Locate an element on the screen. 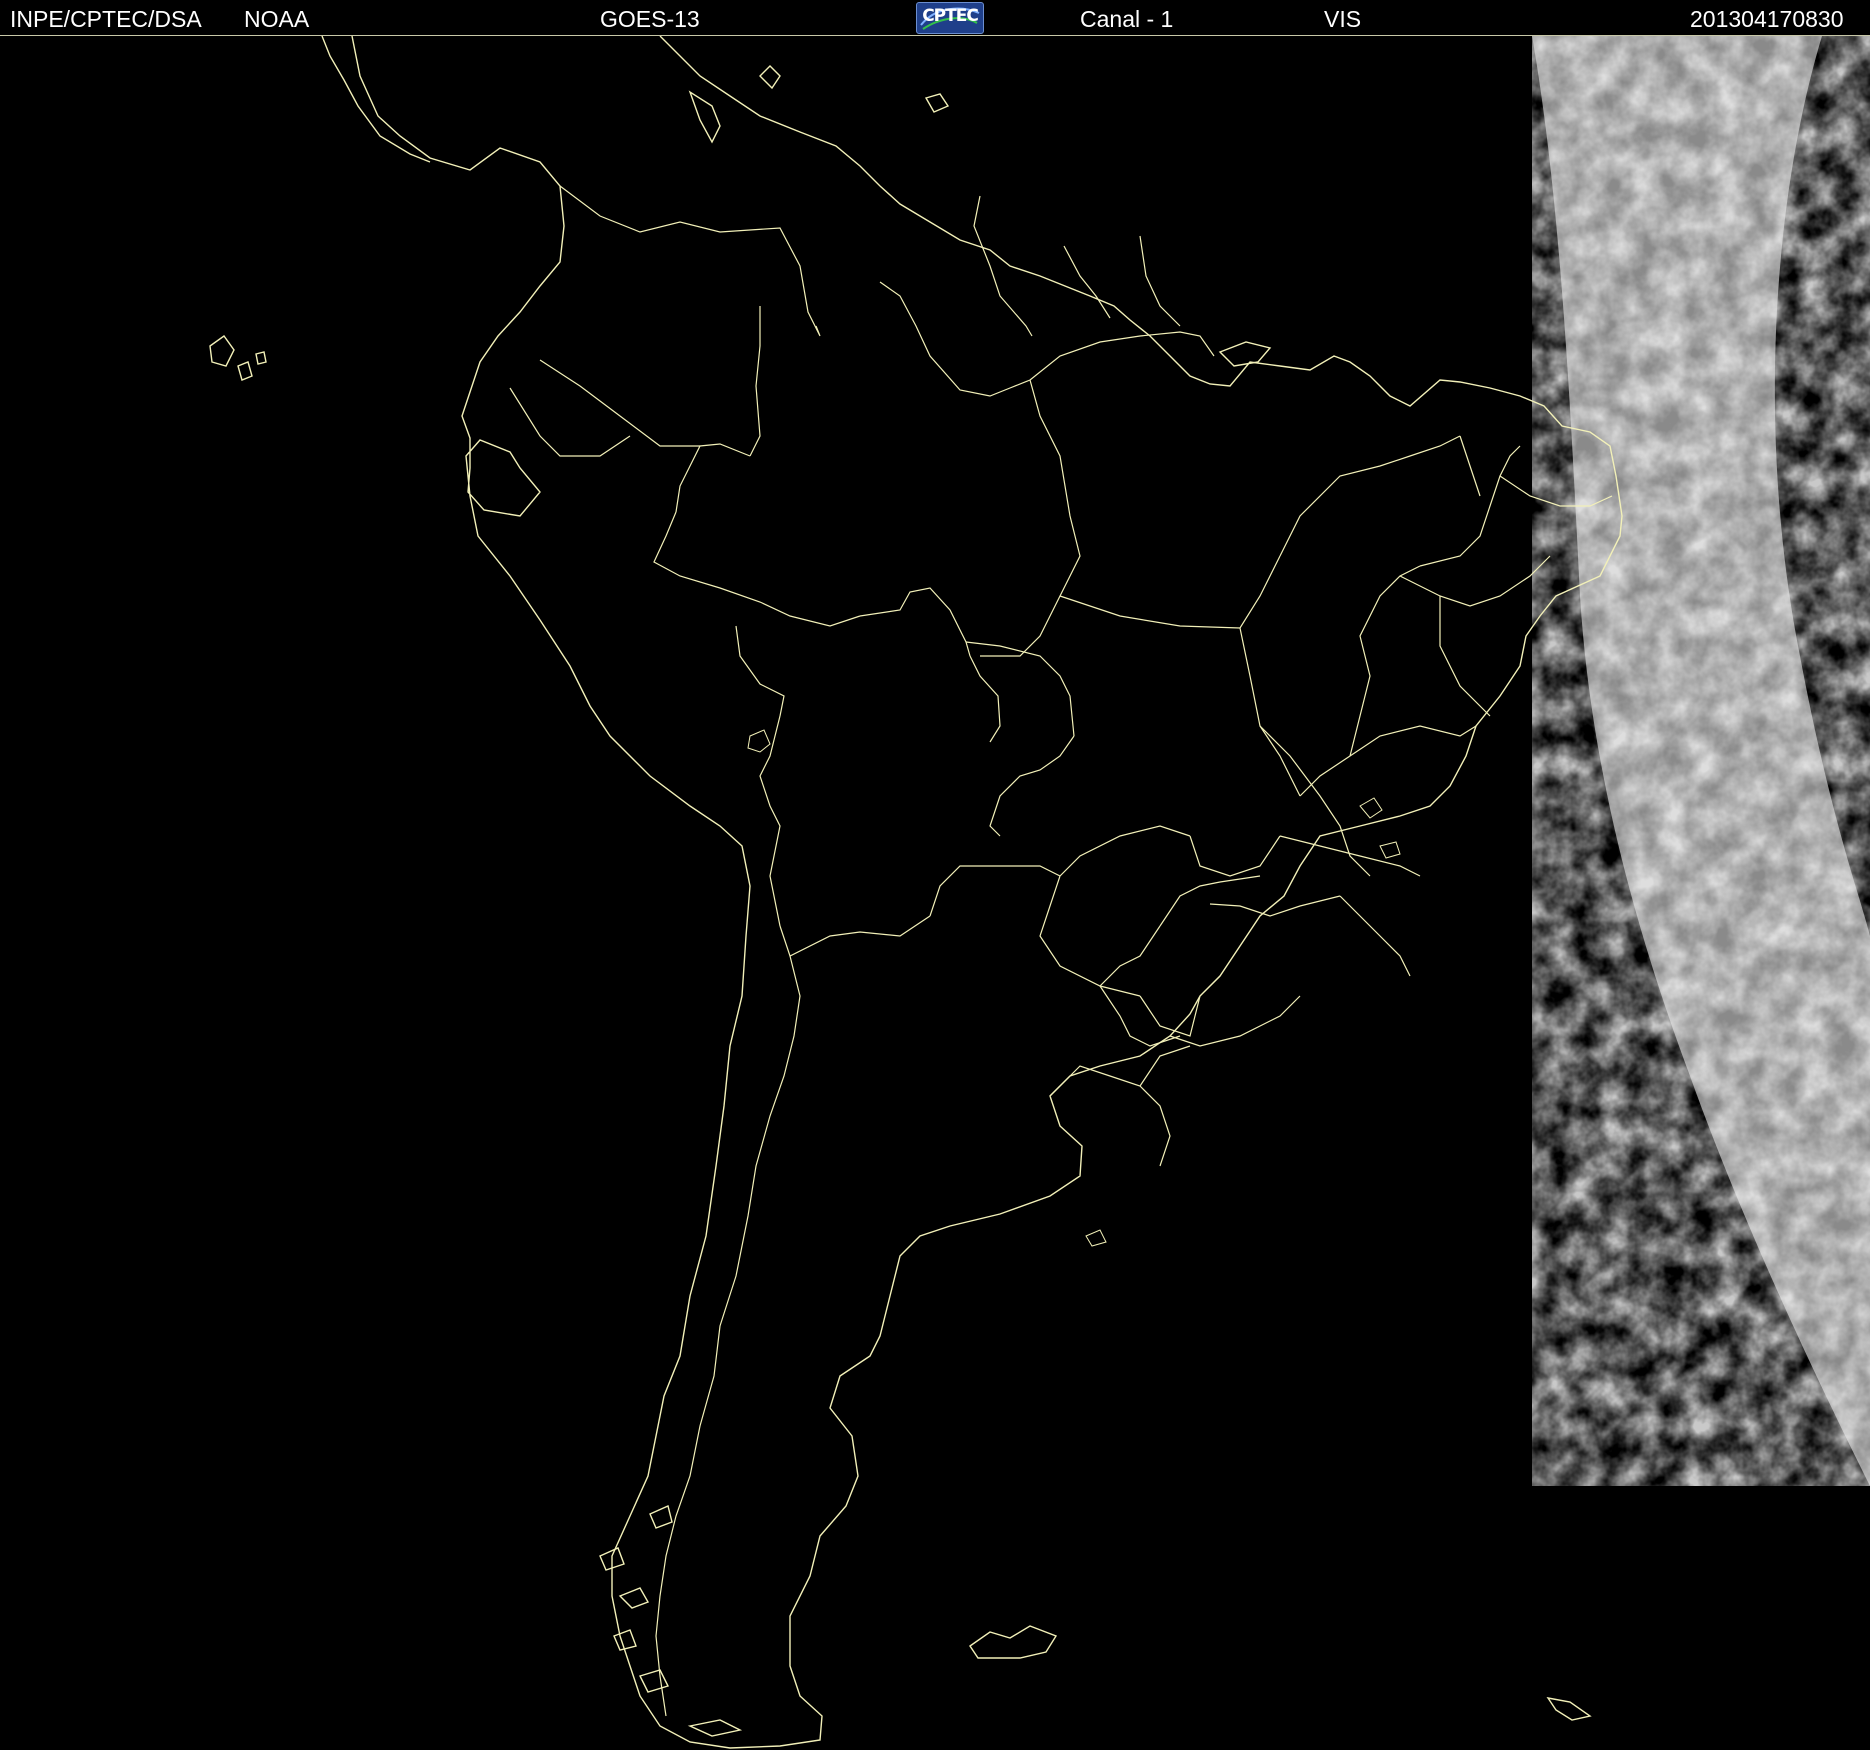  central-america-coast is located at coordinates (376, 99).